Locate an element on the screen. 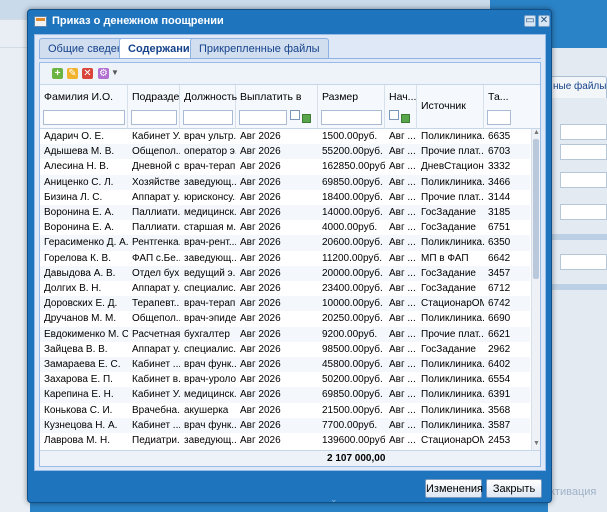 The width and height of the screenshot is (607, 512). table-cell: Адарич О. Е. is located at coordinates (74, 136).